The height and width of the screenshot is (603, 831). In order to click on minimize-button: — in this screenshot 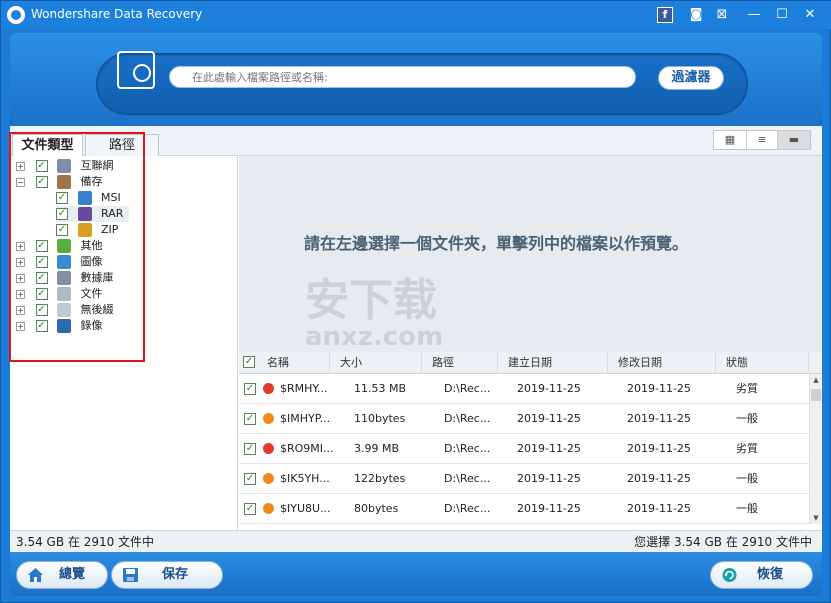, I will do `click(754, 15)`.